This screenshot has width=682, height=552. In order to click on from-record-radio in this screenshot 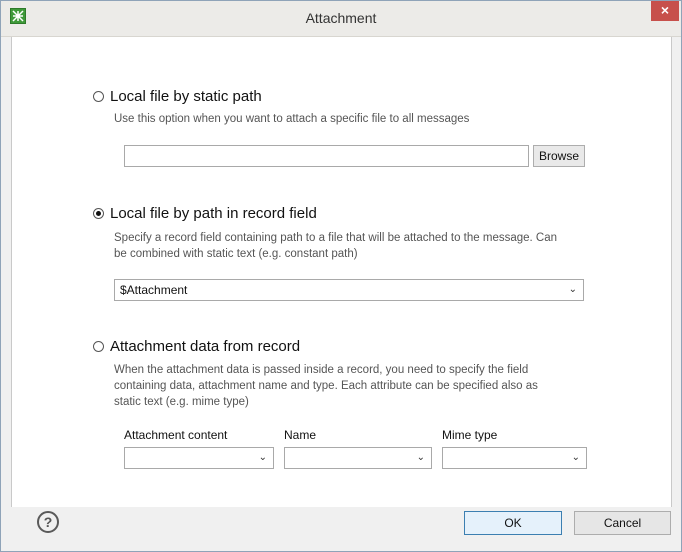, I will do `click(98, 346)`.